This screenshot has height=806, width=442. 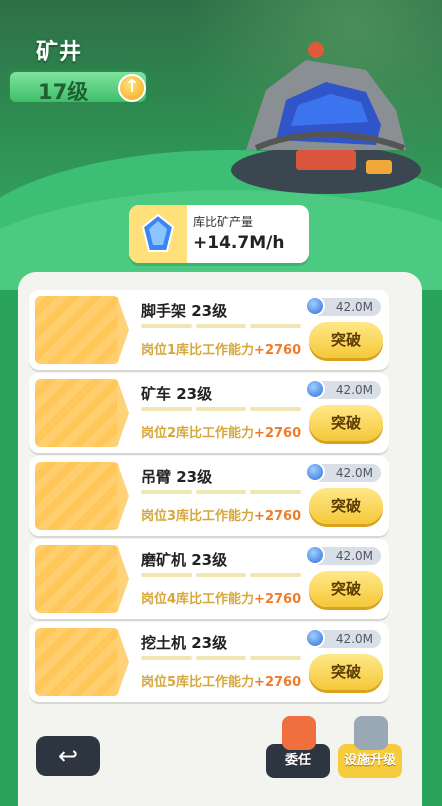 I want to click on equipment-desc: 岗位1库比工作能力+2760, so click(x=221, y=350).